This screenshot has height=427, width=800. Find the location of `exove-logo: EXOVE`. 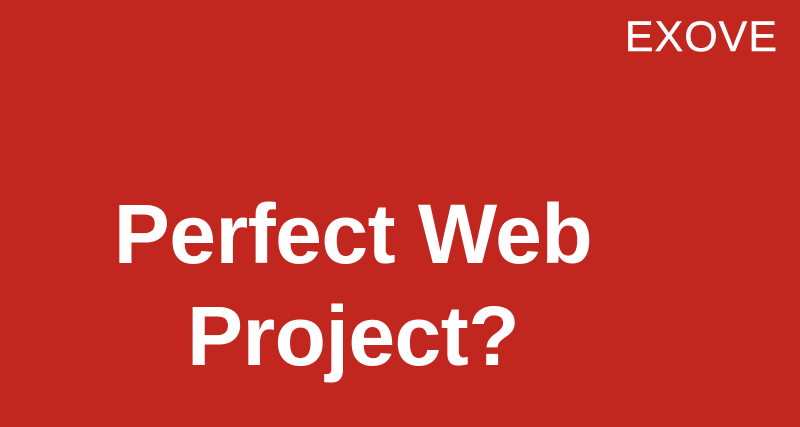

exove-logo: EXOVE is located at coordinates (701, 37).